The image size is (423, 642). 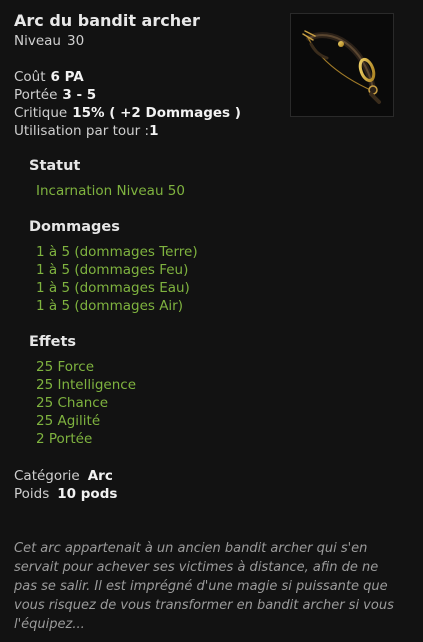 I want to click on weight-label: Poids, so click(x=32, y=494).